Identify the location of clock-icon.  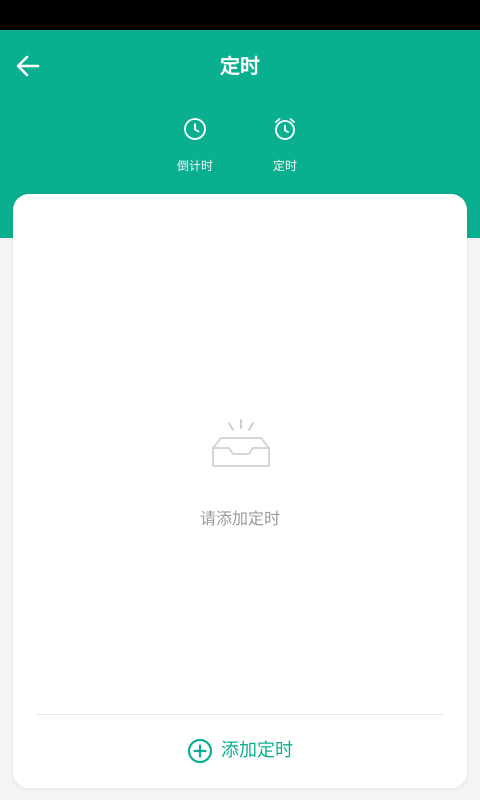
(195, 129).